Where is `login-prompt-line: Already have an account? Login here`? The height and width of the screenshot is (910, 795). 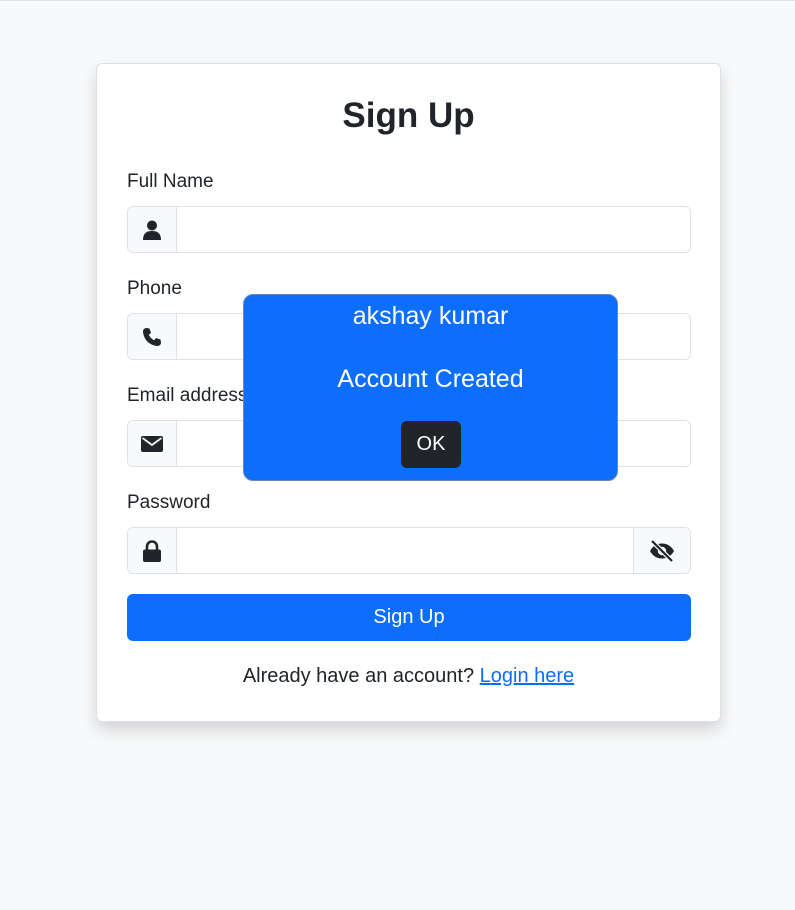 login-prompt-line: Already have an account? Login here is located at coordinates (408, 676).